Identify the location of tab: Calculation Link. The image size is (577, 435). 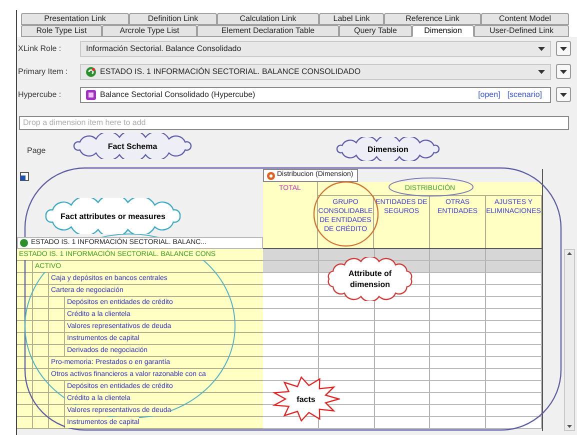
(268, 19).